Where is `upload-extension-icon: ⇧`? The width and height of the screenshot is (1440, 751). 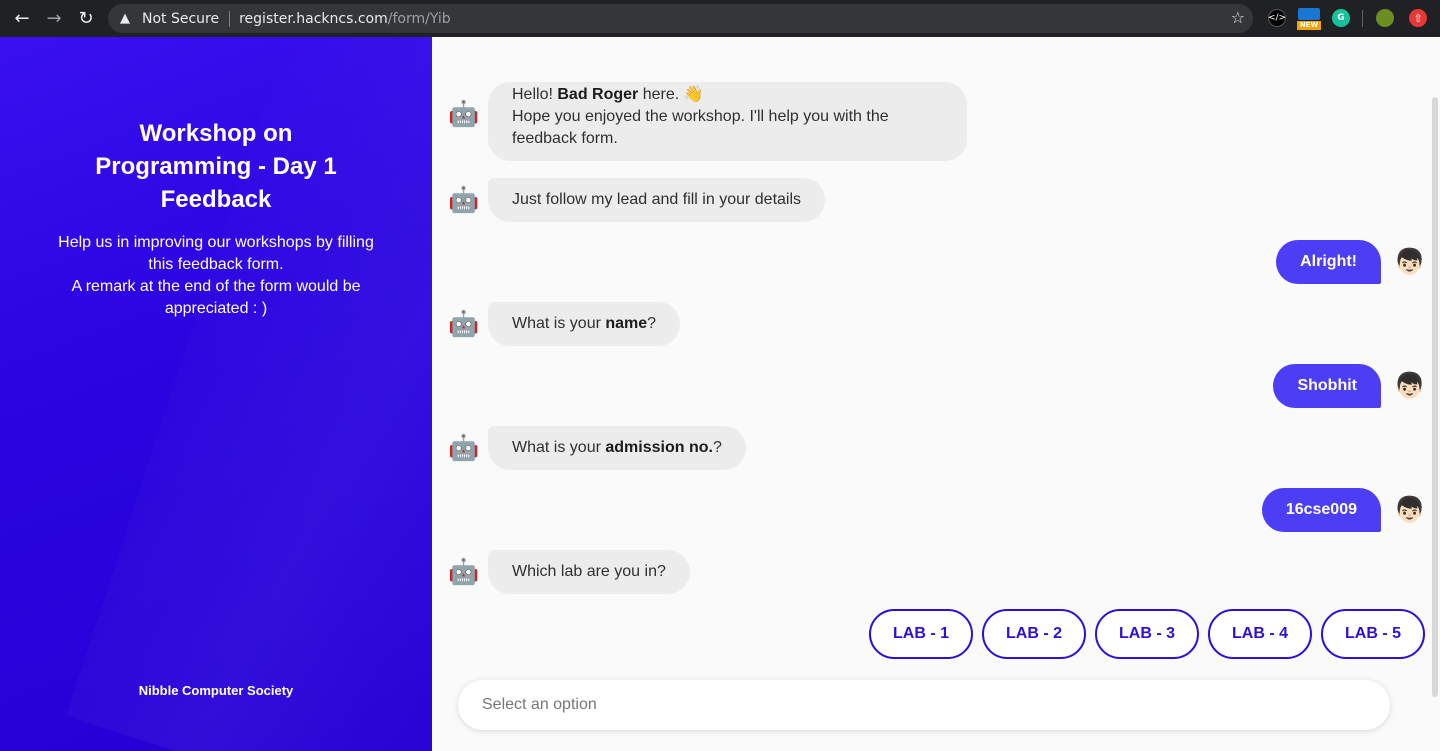
upload-extension-icon: ⇧ is located at coordinates (1418, 18).